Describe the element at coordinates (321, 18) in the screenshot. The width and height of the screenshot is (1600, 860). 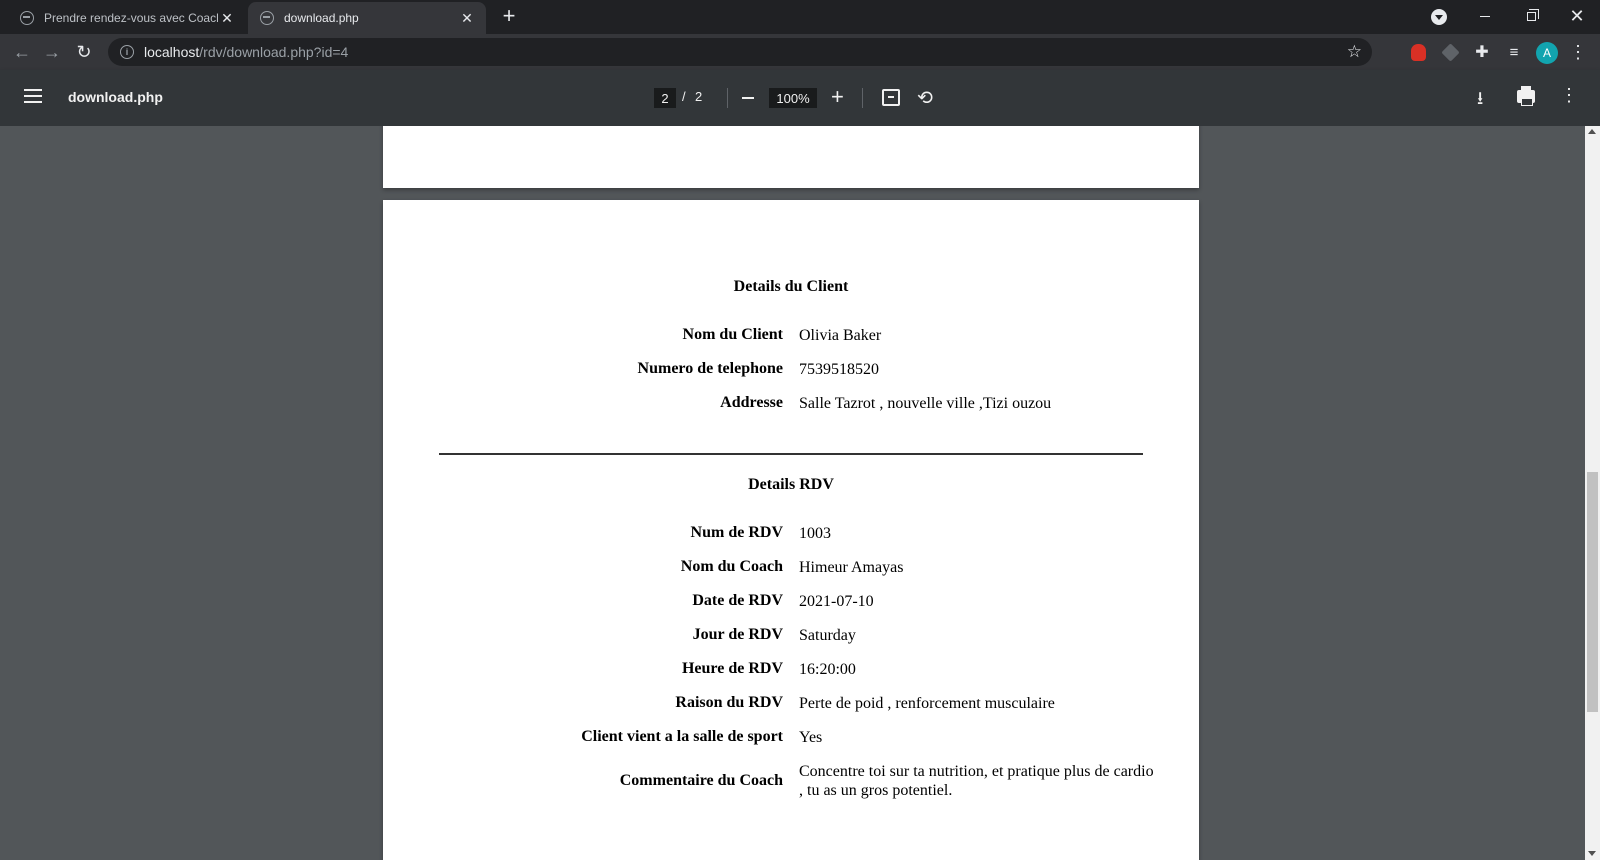
I see `tab-title: download.php` at that location.